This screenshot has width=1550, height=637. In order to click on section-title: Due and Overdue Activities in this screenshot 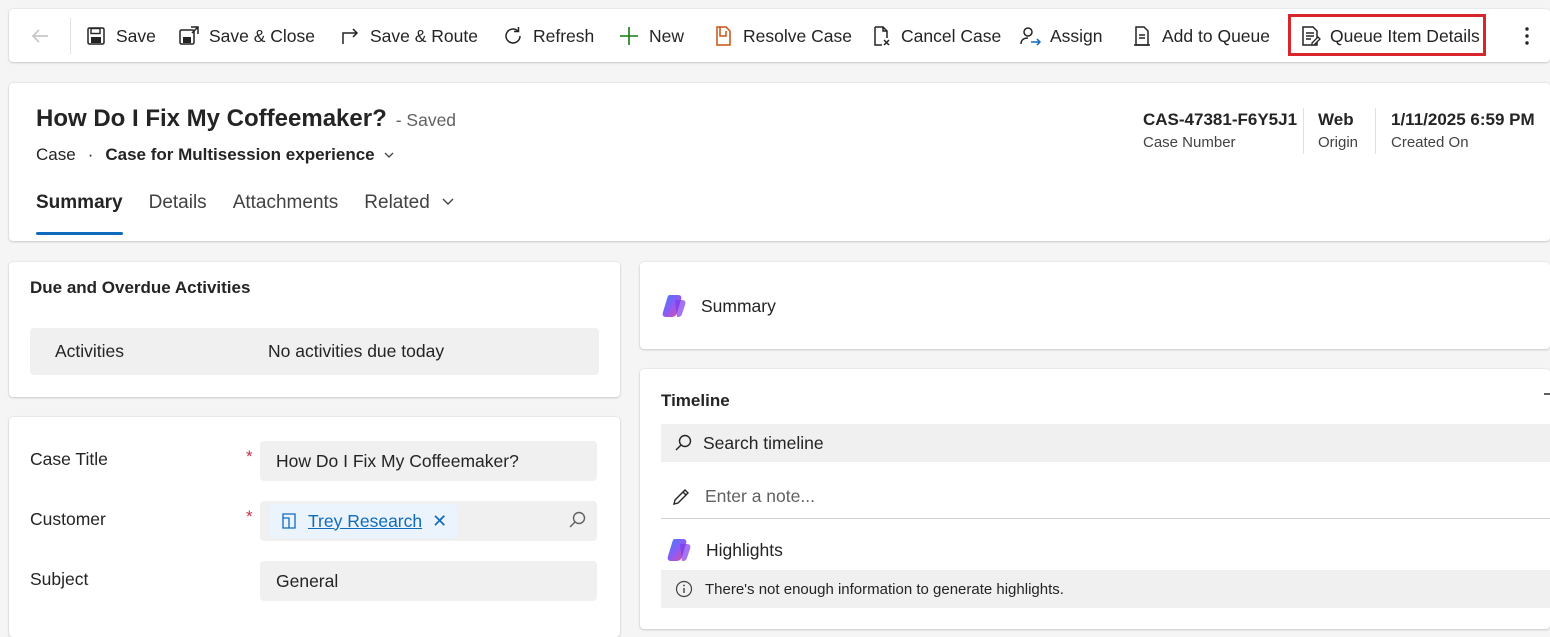, I will do `click(140, 287)`.